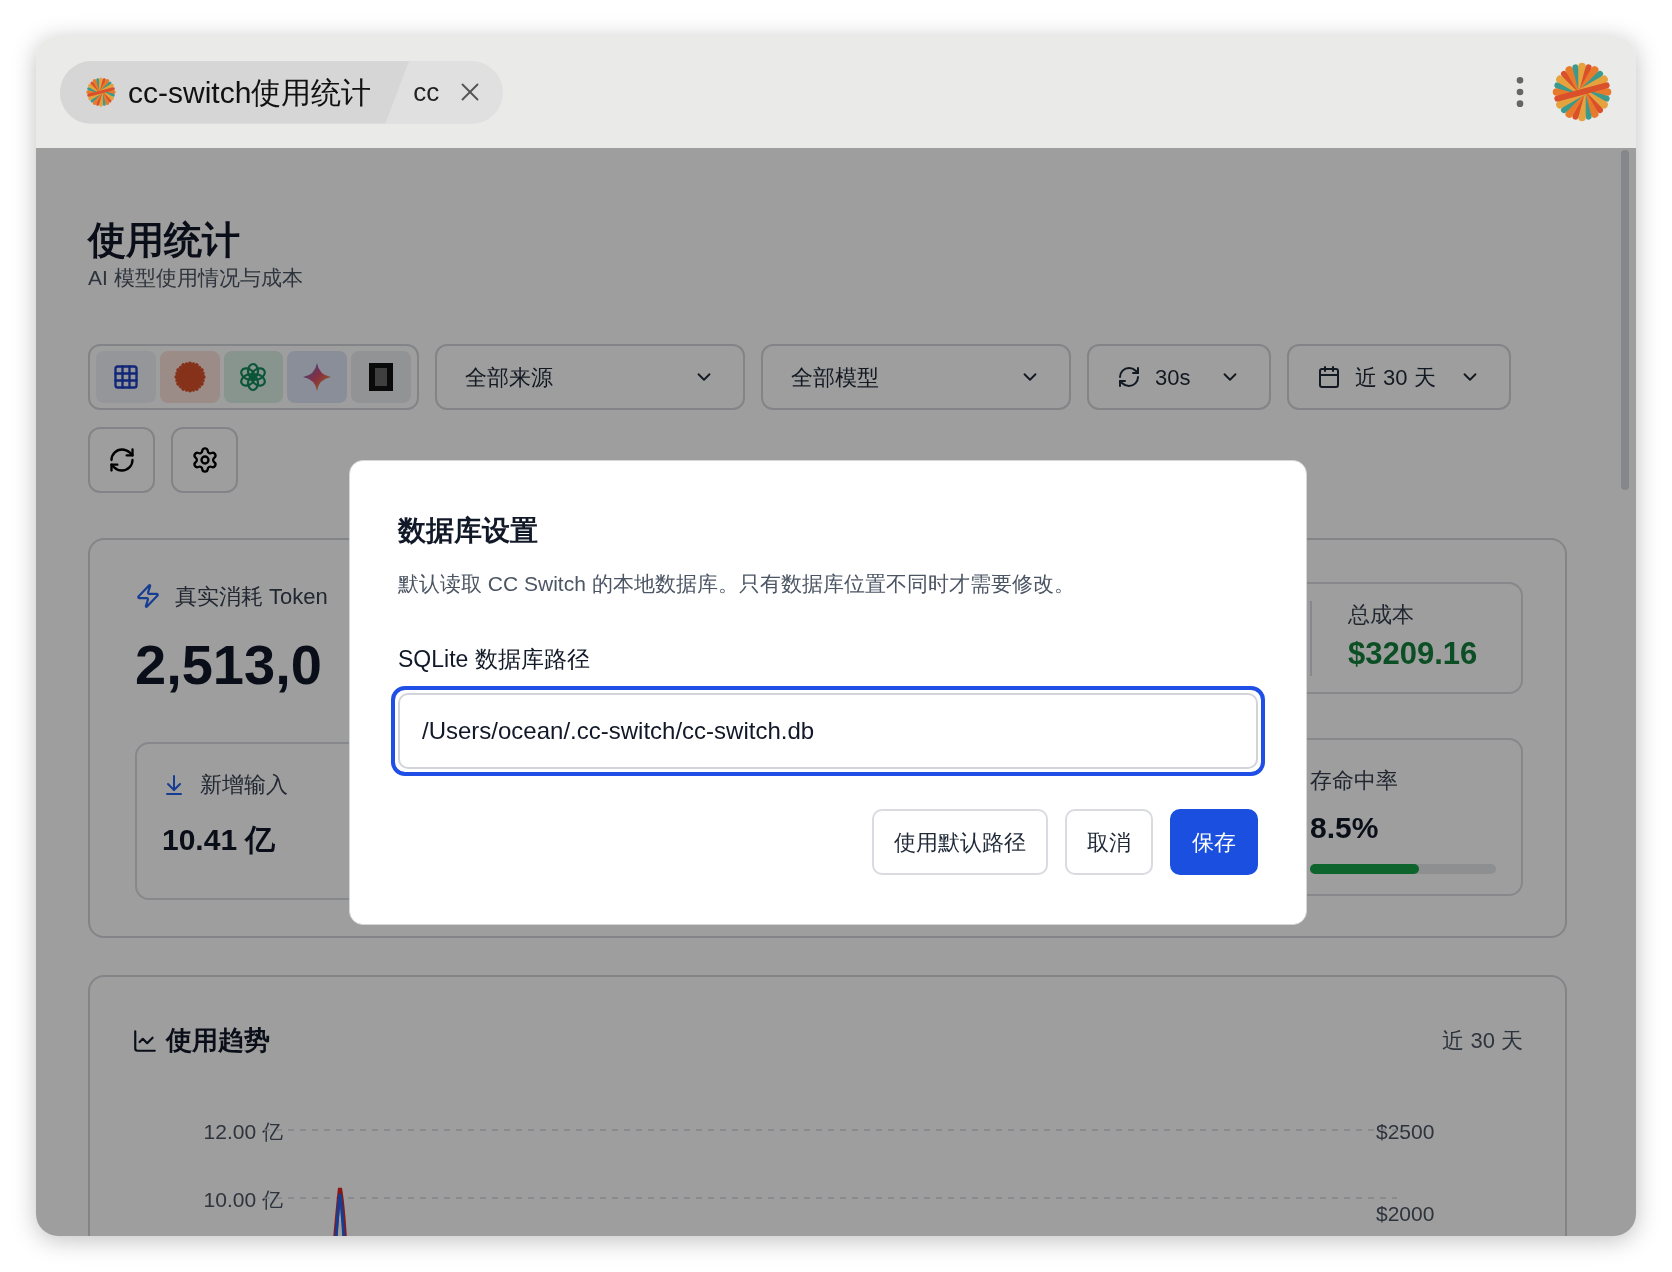  I want to click on stat-label: 存命中率, so click(1354, 781).